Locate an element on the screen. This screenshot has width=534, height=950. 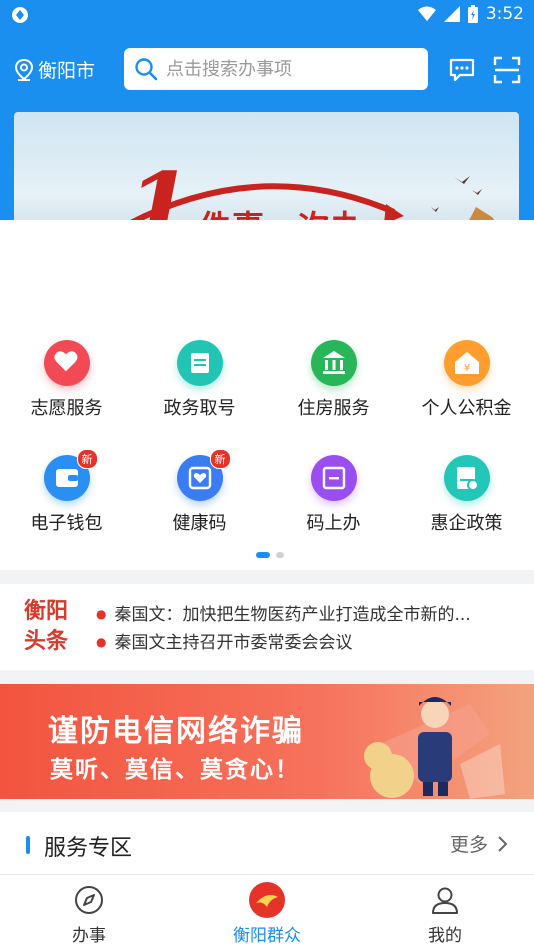
service-item: 惠企政策 is located at coordinates (466, 500).